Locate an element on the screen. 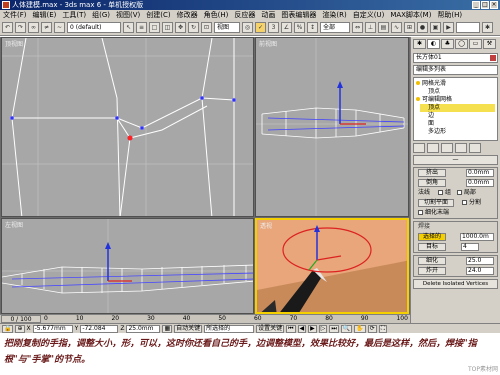  set-key-button: 设置关键 is located at coordinates (270, 328).